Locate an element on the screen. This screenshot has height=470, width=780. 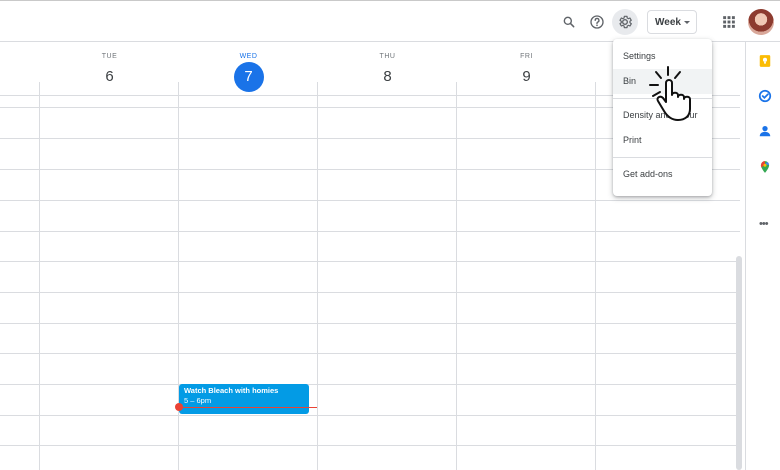
settings-gear-icon is located at coordinates (625, 22).